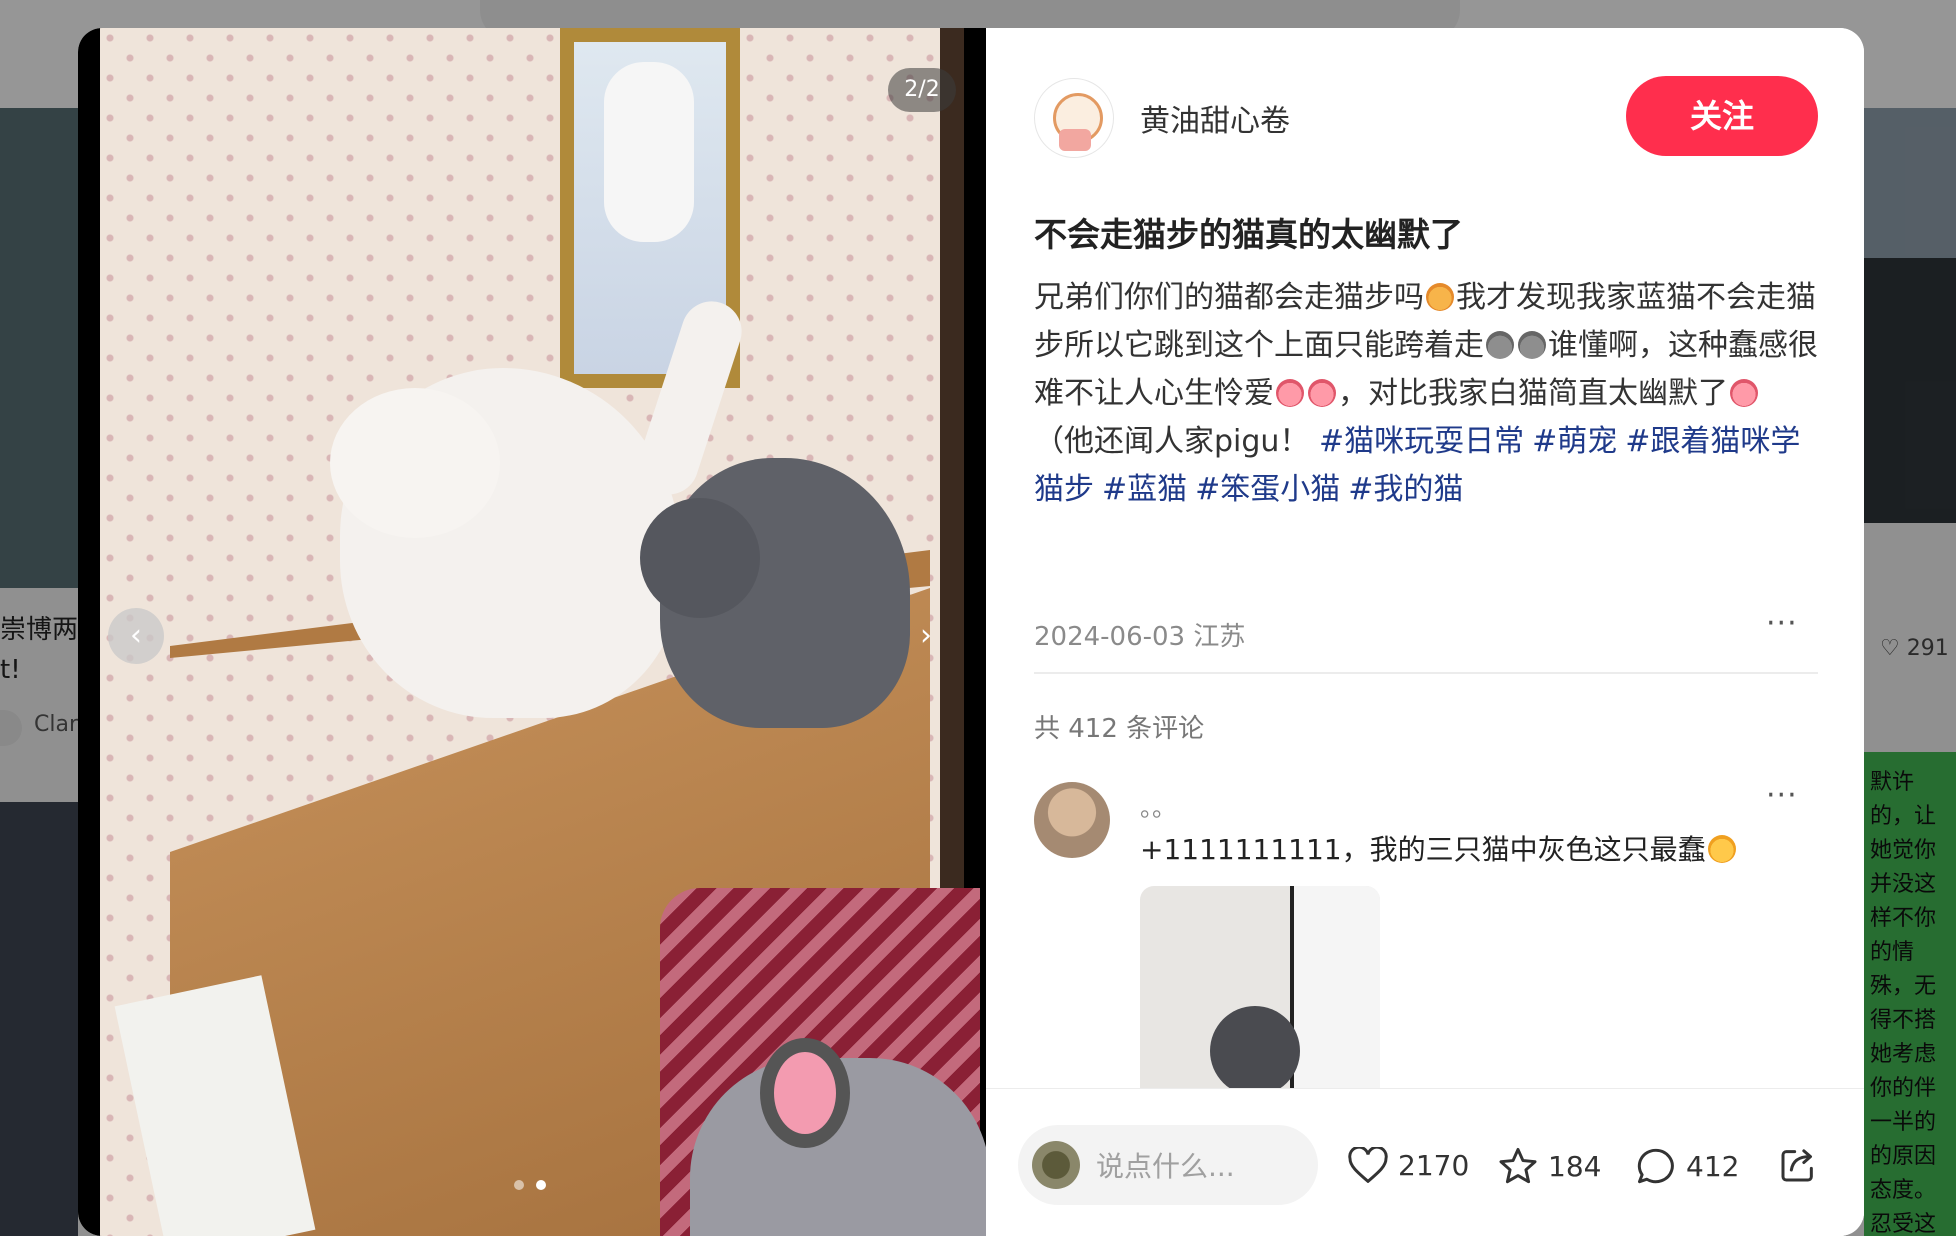  I want to click on engagement-bar: 说点什么... 2170 184 412, so click(1425, 1162).